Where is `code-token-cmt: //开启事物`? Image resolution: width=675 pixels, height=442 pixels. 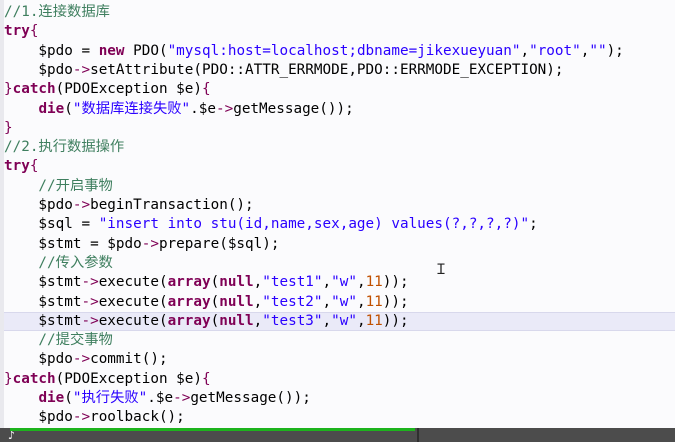 code-token-cmt: //开启事物 is located at coordinates (58, 185).